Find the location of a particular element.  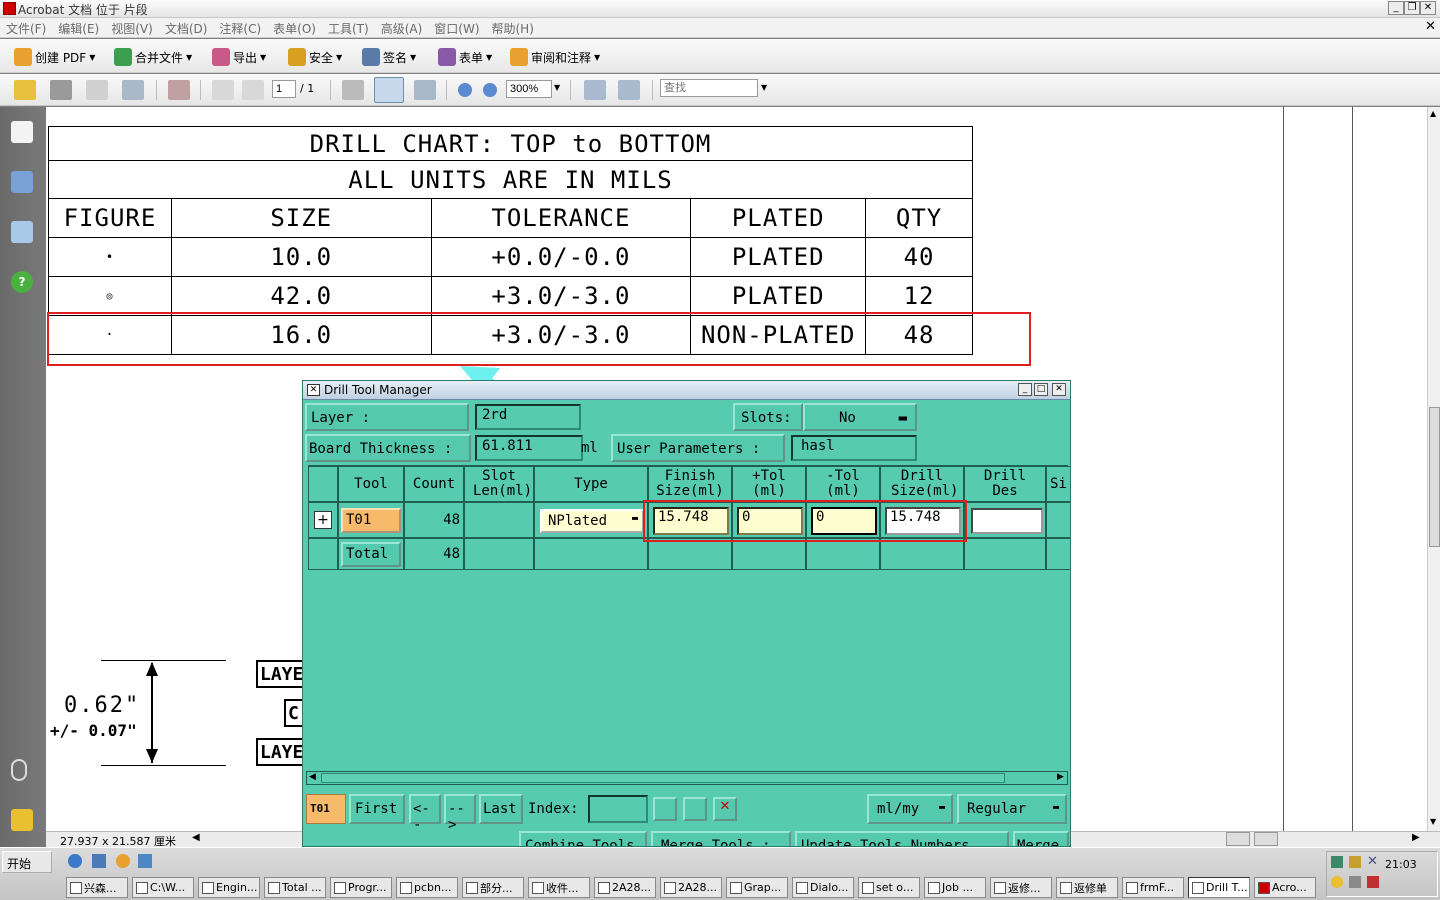

select-tool-icon is located at coordinates (353, 90).